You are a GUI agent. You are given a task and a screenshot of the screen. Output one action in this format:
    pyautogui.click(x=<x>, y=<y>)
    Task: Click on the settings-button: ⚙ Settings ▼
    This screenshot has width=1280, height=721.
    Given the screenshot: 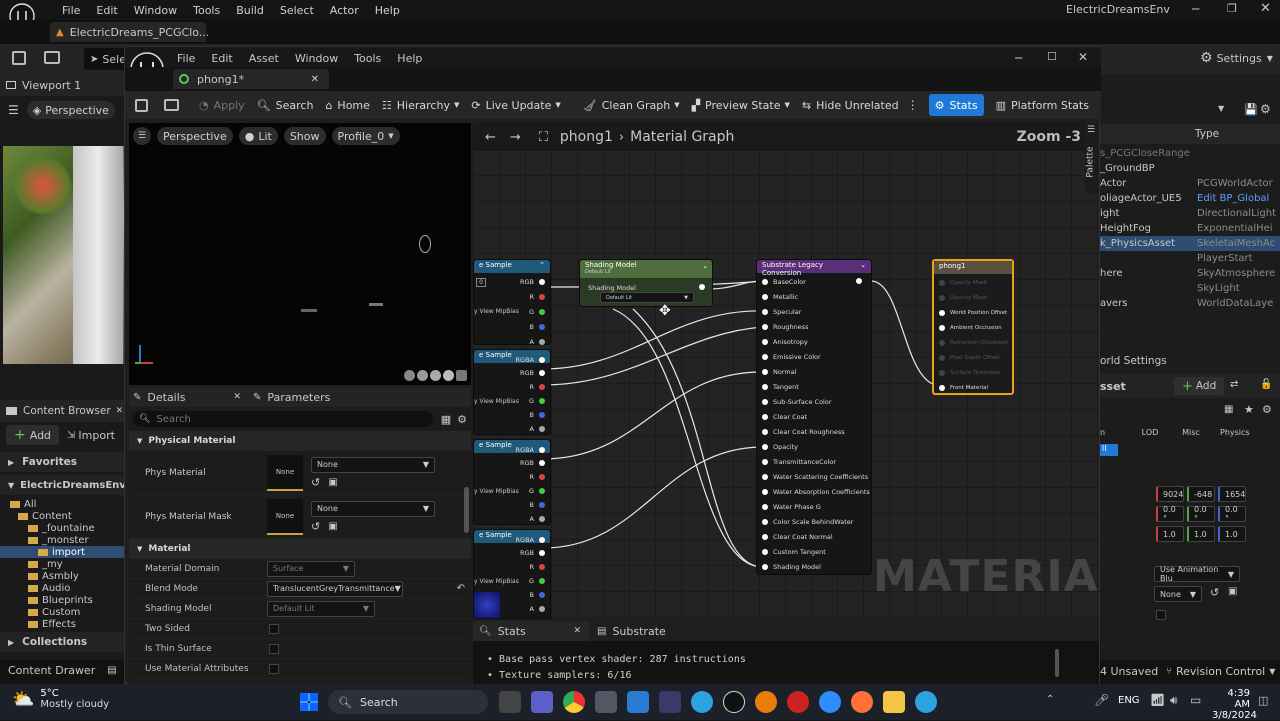 What is the action you would take?
    pyautogui.click(x=1236, y=58)
    